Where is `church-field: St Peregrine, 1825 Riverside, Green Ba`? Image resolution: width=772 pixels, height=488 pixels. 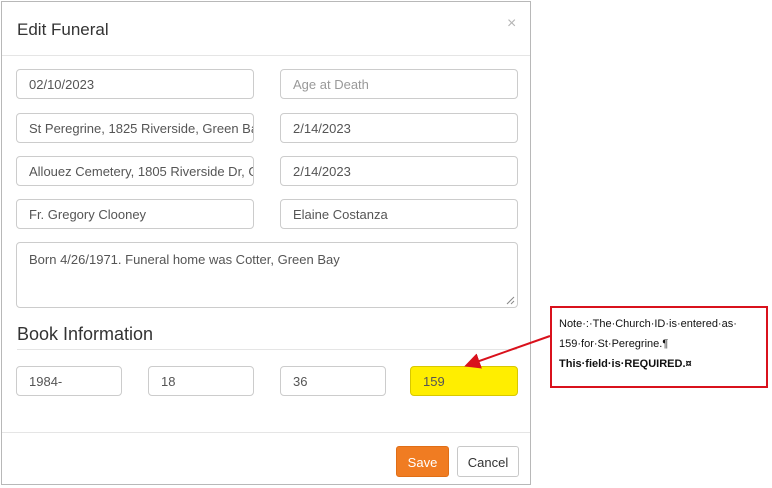
church-field: St Peregrine, 1825 Riverside, Green Ba is located at coordinates (135, 128).